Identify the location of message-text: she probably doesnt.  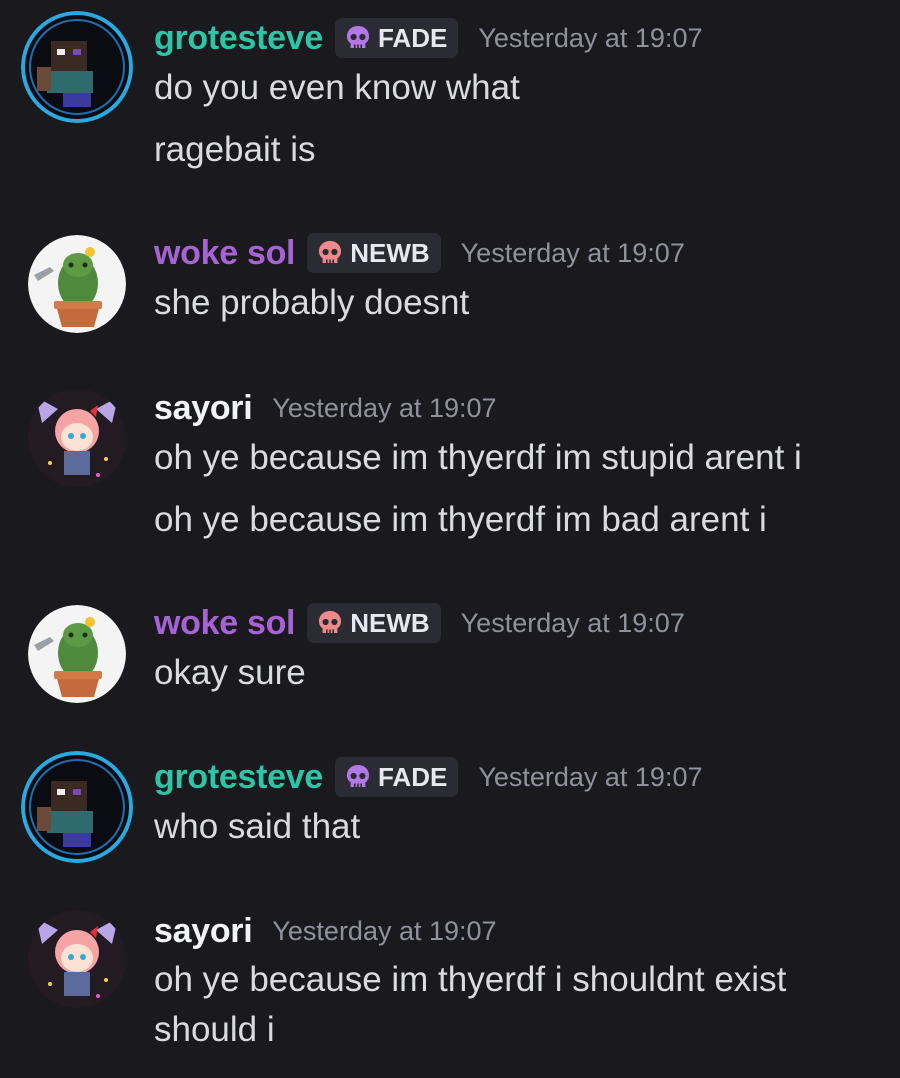
(312, 302).